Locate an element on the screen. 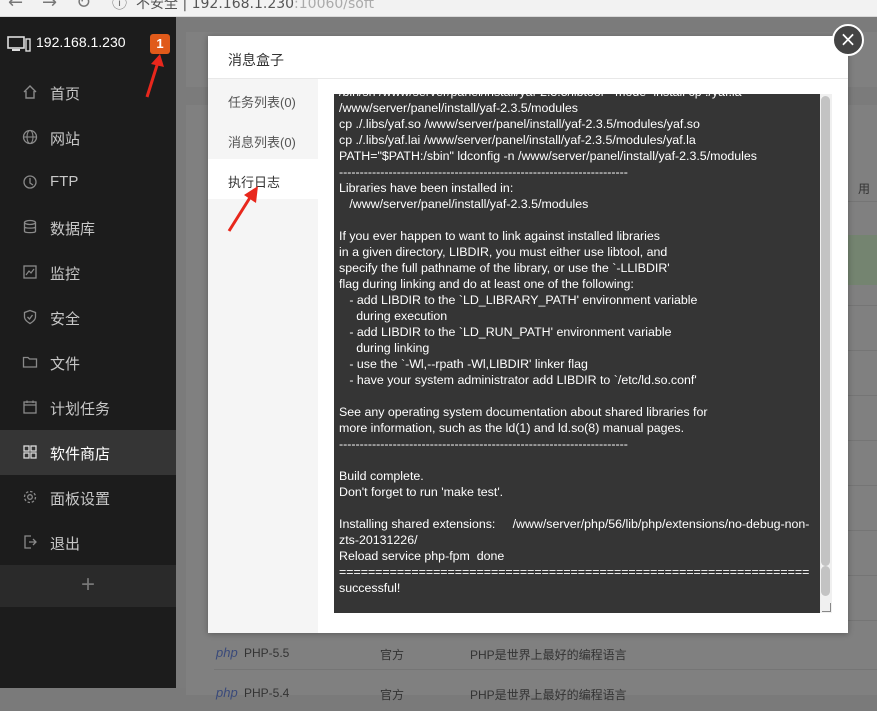  tab-task-list: 任务列表(0) is located at coordinates (263, 99).